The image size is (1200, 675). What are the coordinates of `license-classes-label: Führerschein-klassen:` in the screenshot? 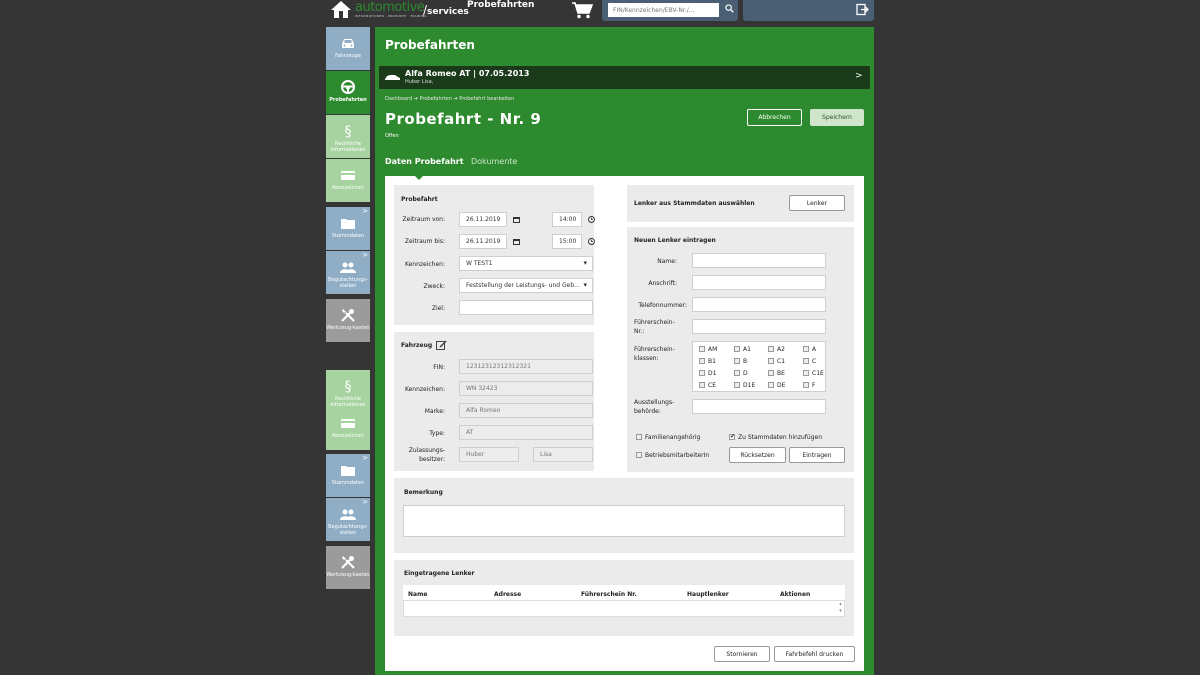 It's located at (654, 354).